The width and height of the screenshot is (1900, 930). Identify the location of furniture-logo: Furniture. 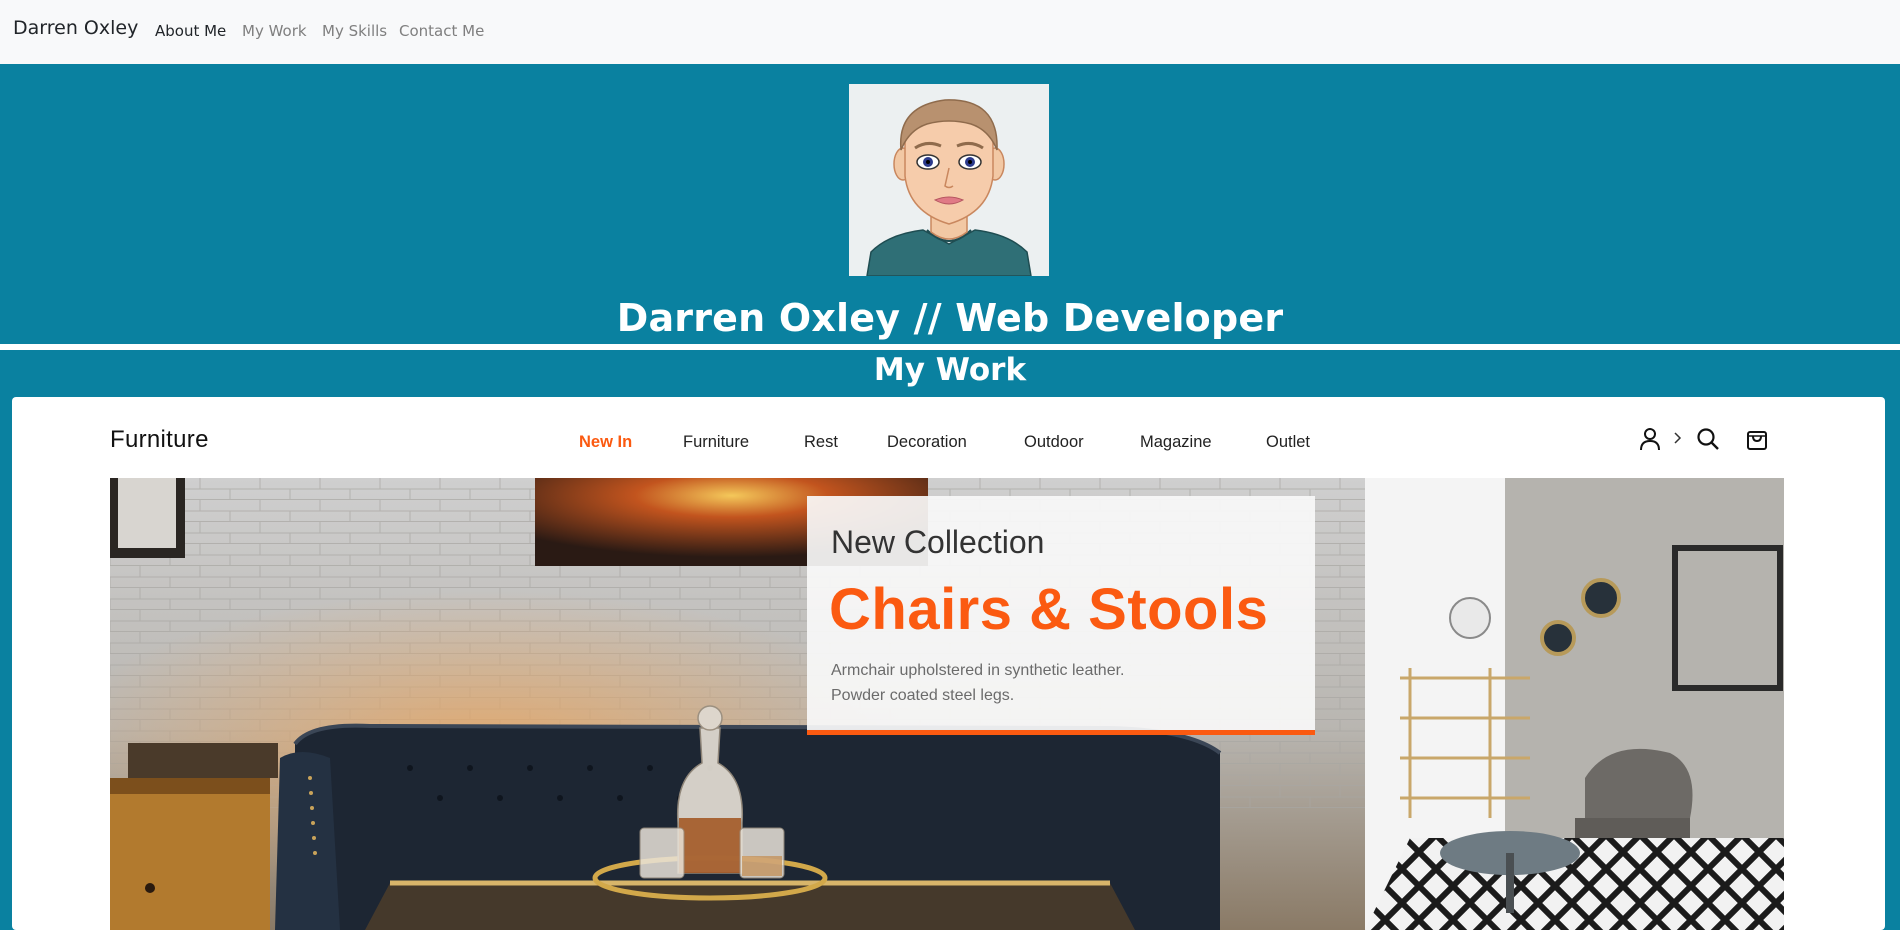
(159, 440).